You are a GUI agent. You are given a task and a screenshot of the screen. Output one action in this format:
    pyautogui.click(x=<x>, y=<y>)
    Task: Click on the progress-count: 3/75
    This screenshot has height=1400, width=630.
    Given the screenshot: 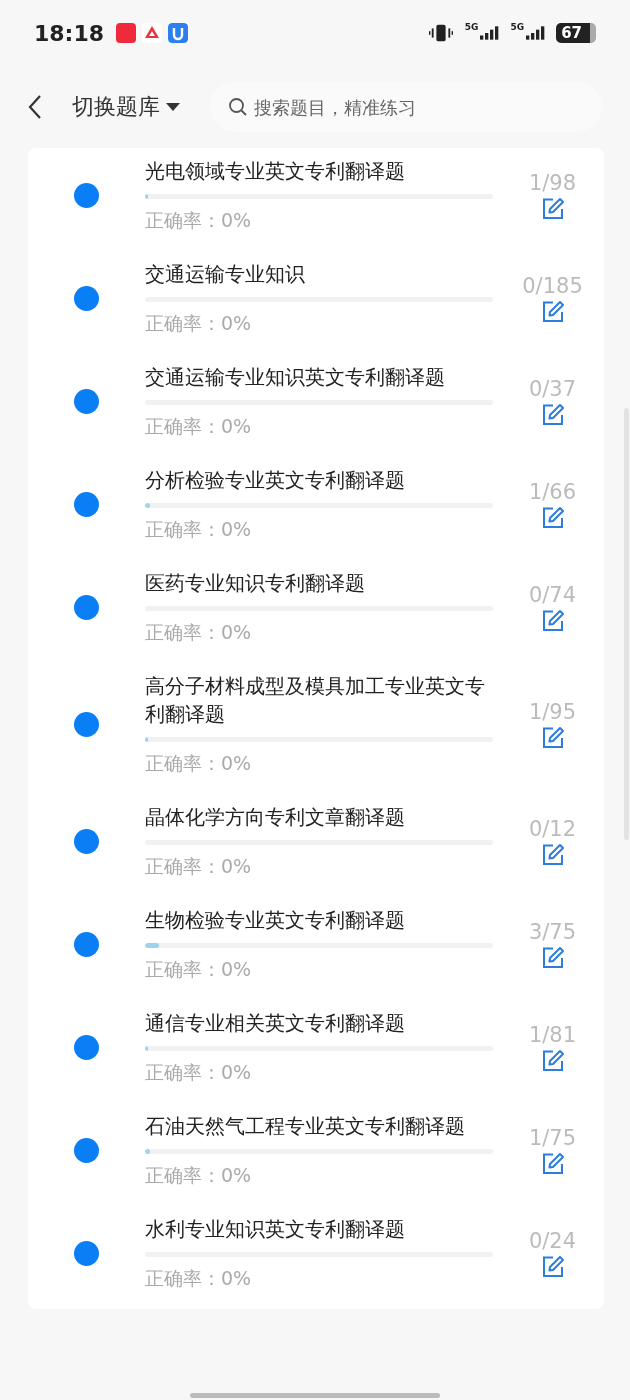 What is the action you would take?
    pyautogui.click(x=552, y=931)
    